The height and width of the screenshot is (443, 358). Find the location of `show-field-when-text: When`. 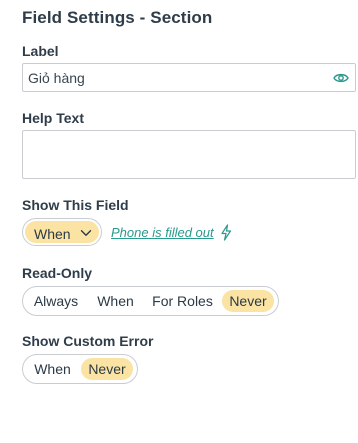

show-field-when-text: When is located at coordinates (52, 234).